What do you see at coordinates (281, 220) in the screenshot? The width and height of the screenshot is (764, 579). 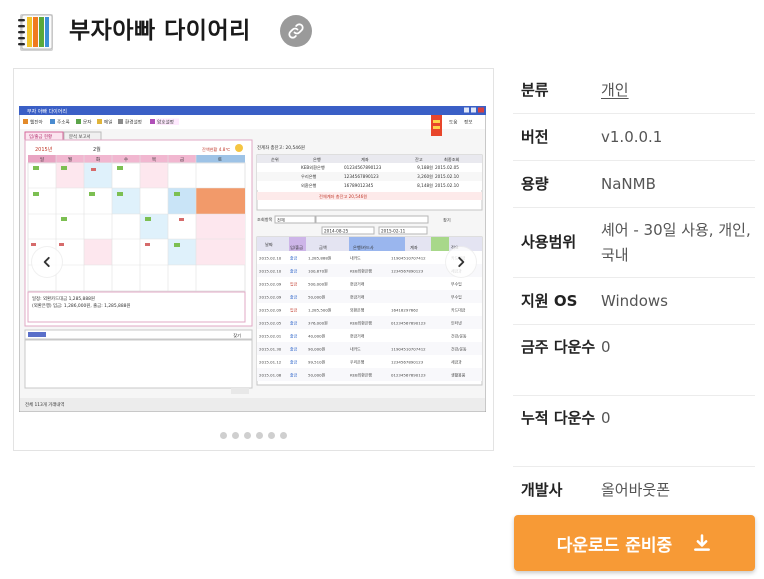 I see `search-option: 전체` at bounding box center [281, 220].